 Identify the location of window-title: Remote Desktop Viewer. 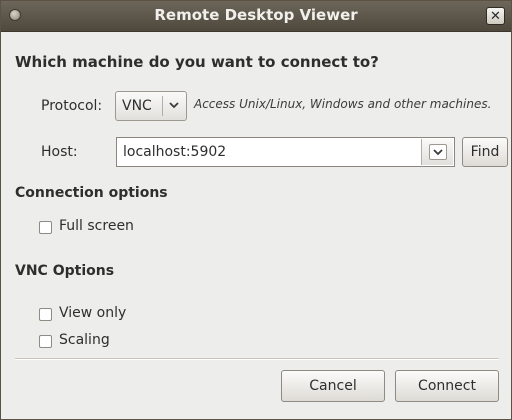
(256, 15).